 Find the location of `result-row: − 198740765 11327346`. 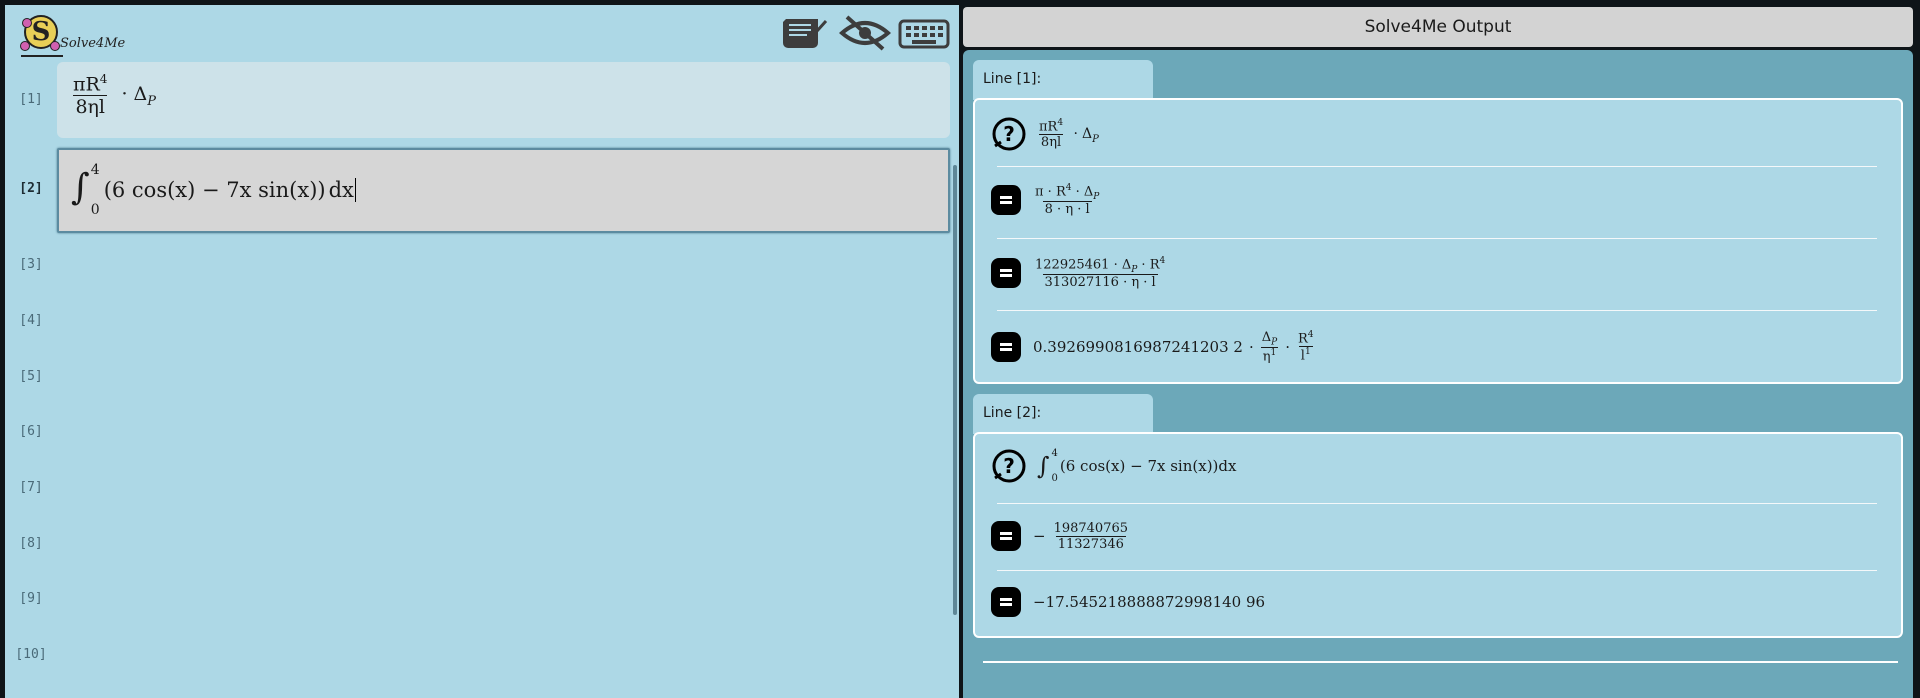

result-row: − 198740765 11327346 is located at coordinates (1441, 536).